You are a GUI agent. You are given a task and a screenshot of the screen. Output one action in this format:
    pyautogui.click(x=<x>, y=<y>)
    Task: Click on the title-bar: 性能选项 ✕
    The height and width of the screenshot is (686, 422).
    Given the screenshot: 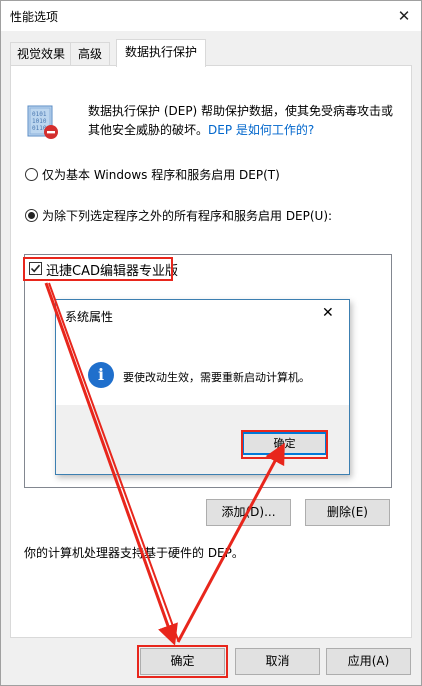 What is the action you would take?
    pyautogui.click(x=211, y=16)
    